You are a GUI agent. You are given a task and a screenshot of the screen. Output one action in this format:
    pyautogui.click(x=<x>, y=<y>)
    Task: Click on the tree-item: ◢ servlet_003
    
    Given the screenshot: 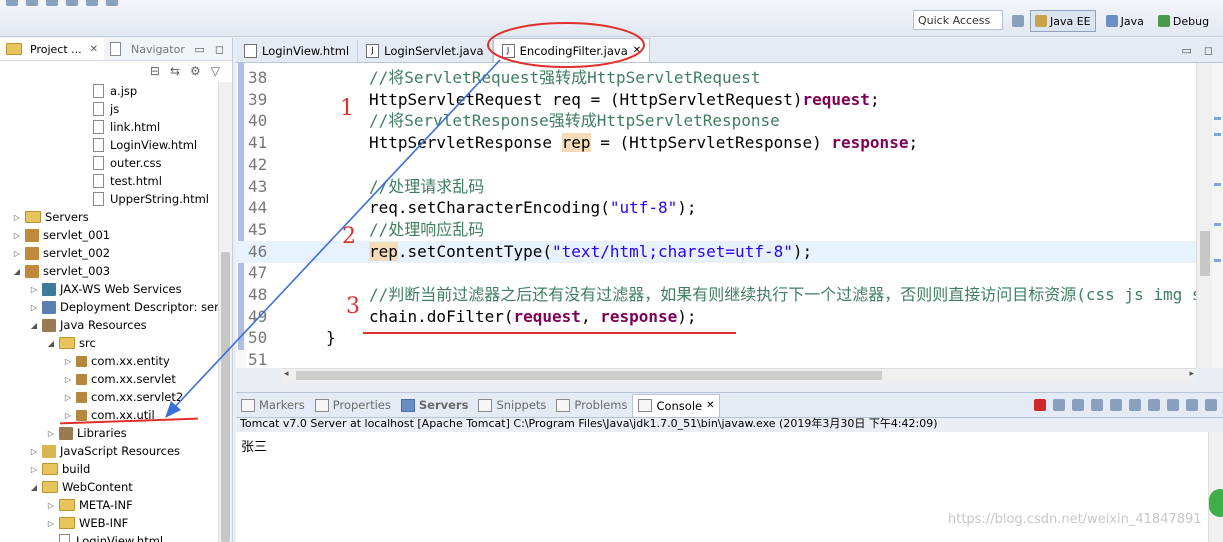 What is the action you would take?
    pyautogui.click(x=61, y=271)
    